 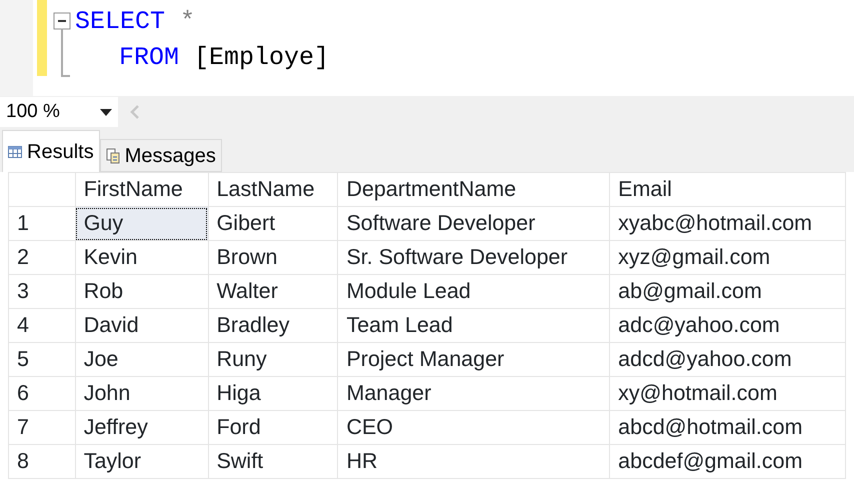 I want to click on table-cell: Team Lead, so click(x=474, y=325).